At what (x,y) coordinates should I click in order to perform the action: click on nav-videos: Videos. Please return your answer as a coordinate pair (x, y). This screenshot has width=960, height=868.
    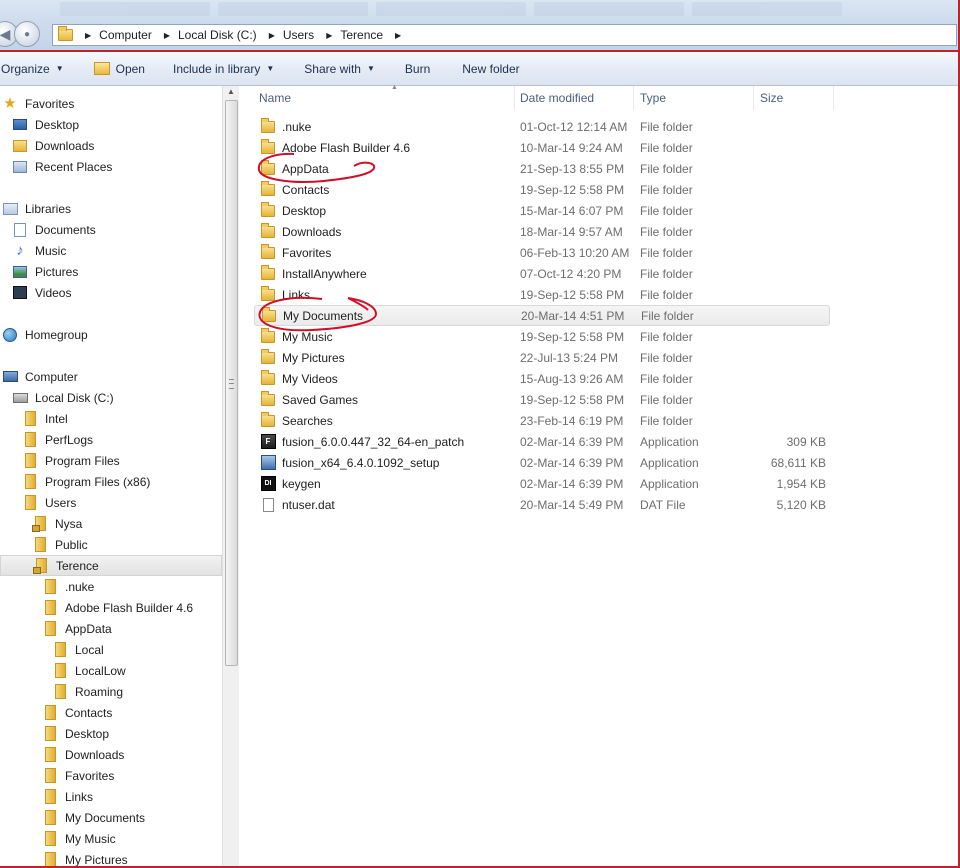
    Looking at the image, I should click on (41, 292).